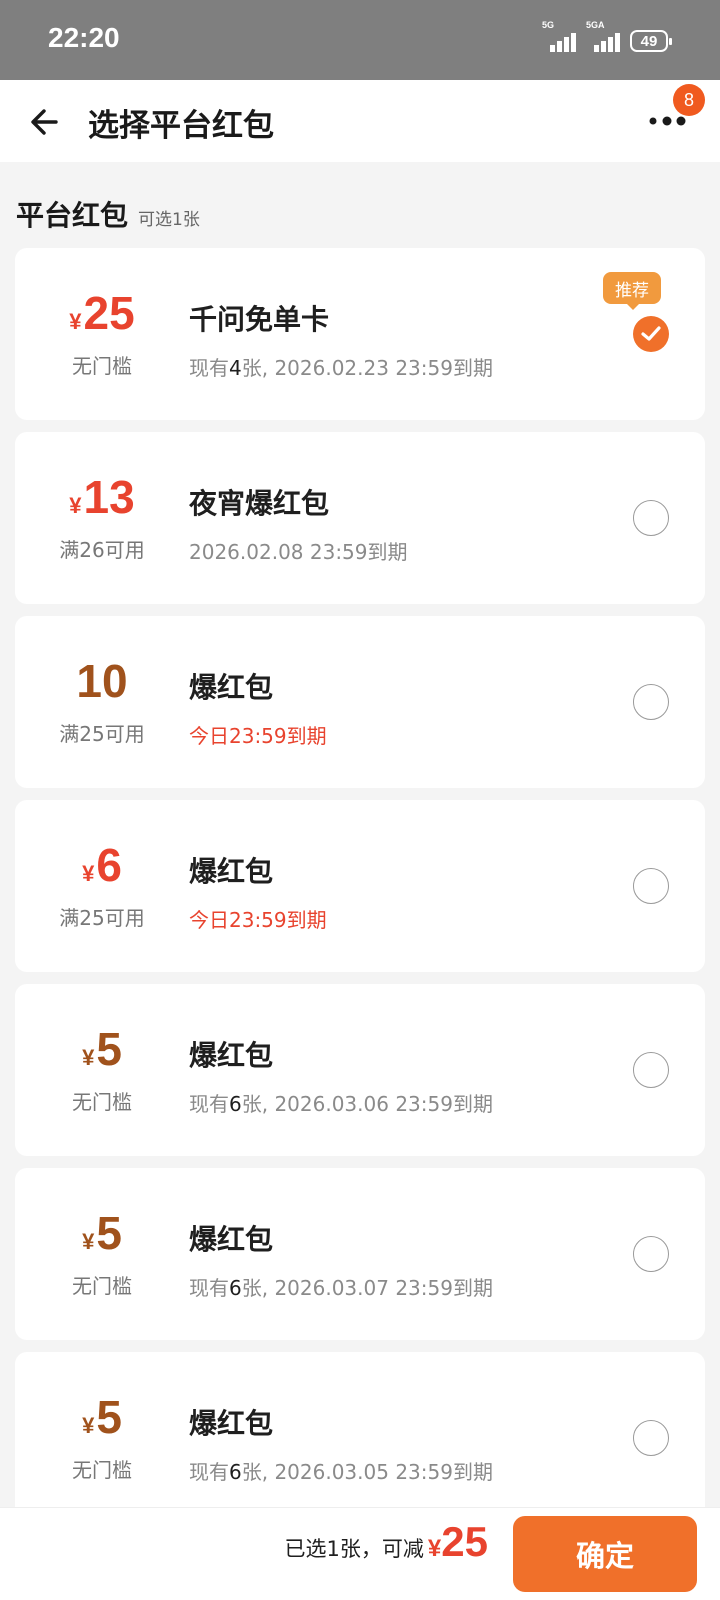  I want to click on page-title: 选择平台红包, so click(181, 126).